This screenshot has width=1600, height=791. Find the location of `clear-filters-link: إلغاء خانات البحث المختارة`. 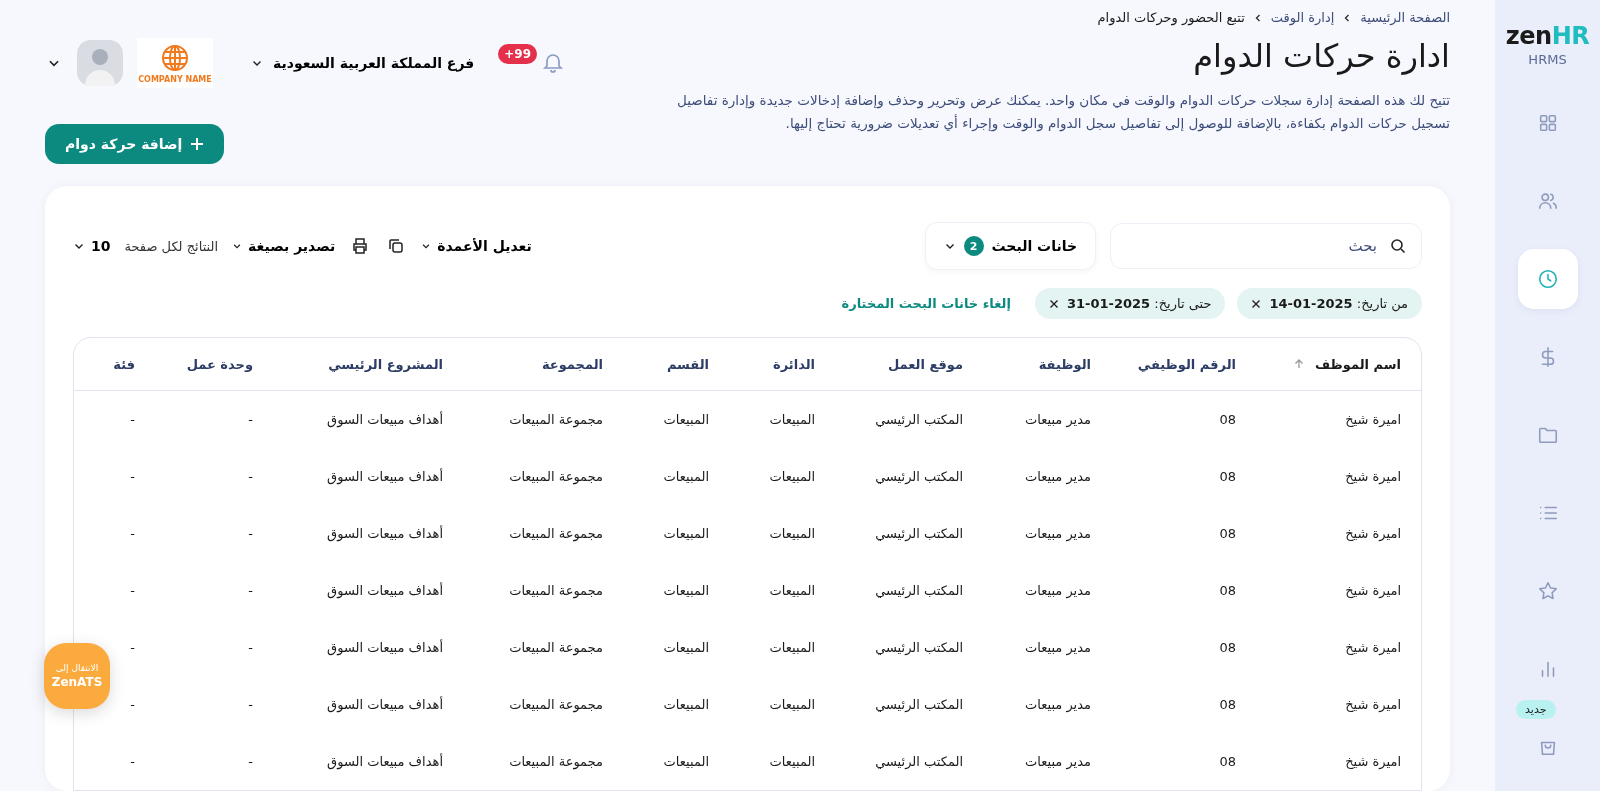

clear-filters-link: إلغاء خانات البحث المختارة is located at coordinates (926, 303).